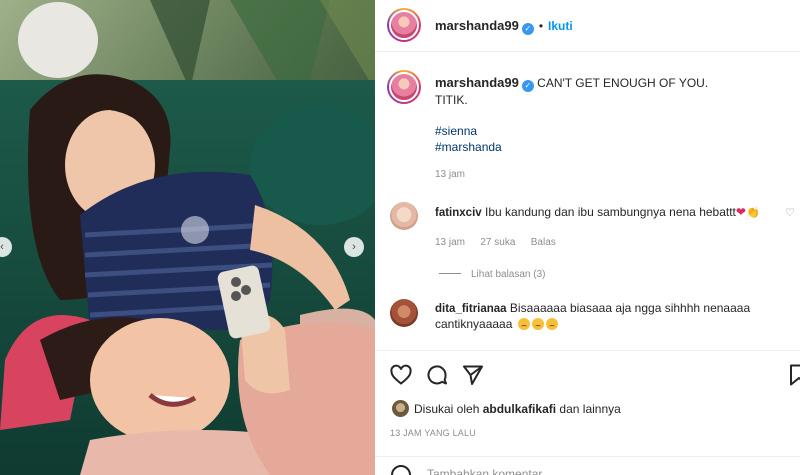 The image size is (800, 475). Describe the element at coordinates (543, 242) in the screenshot. I see `reply-button: Balas` at that location.